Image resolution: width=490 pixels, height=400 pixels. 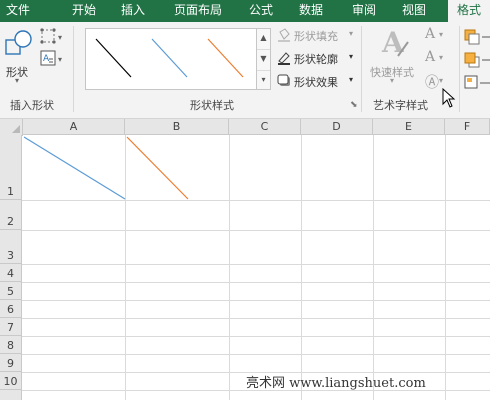 I want to click on bring-forward-icon, so click(x=477, y=37).